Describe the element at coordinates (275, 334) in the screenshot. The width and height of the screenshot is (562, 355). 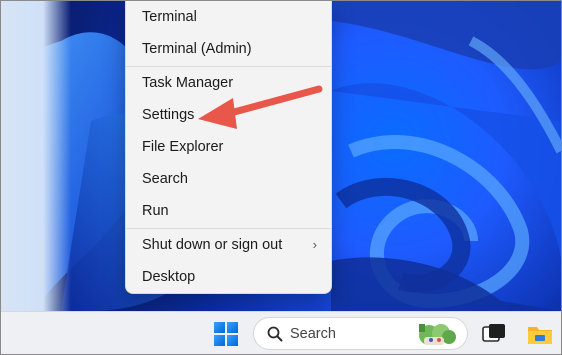
I see `search-icon` at that location.